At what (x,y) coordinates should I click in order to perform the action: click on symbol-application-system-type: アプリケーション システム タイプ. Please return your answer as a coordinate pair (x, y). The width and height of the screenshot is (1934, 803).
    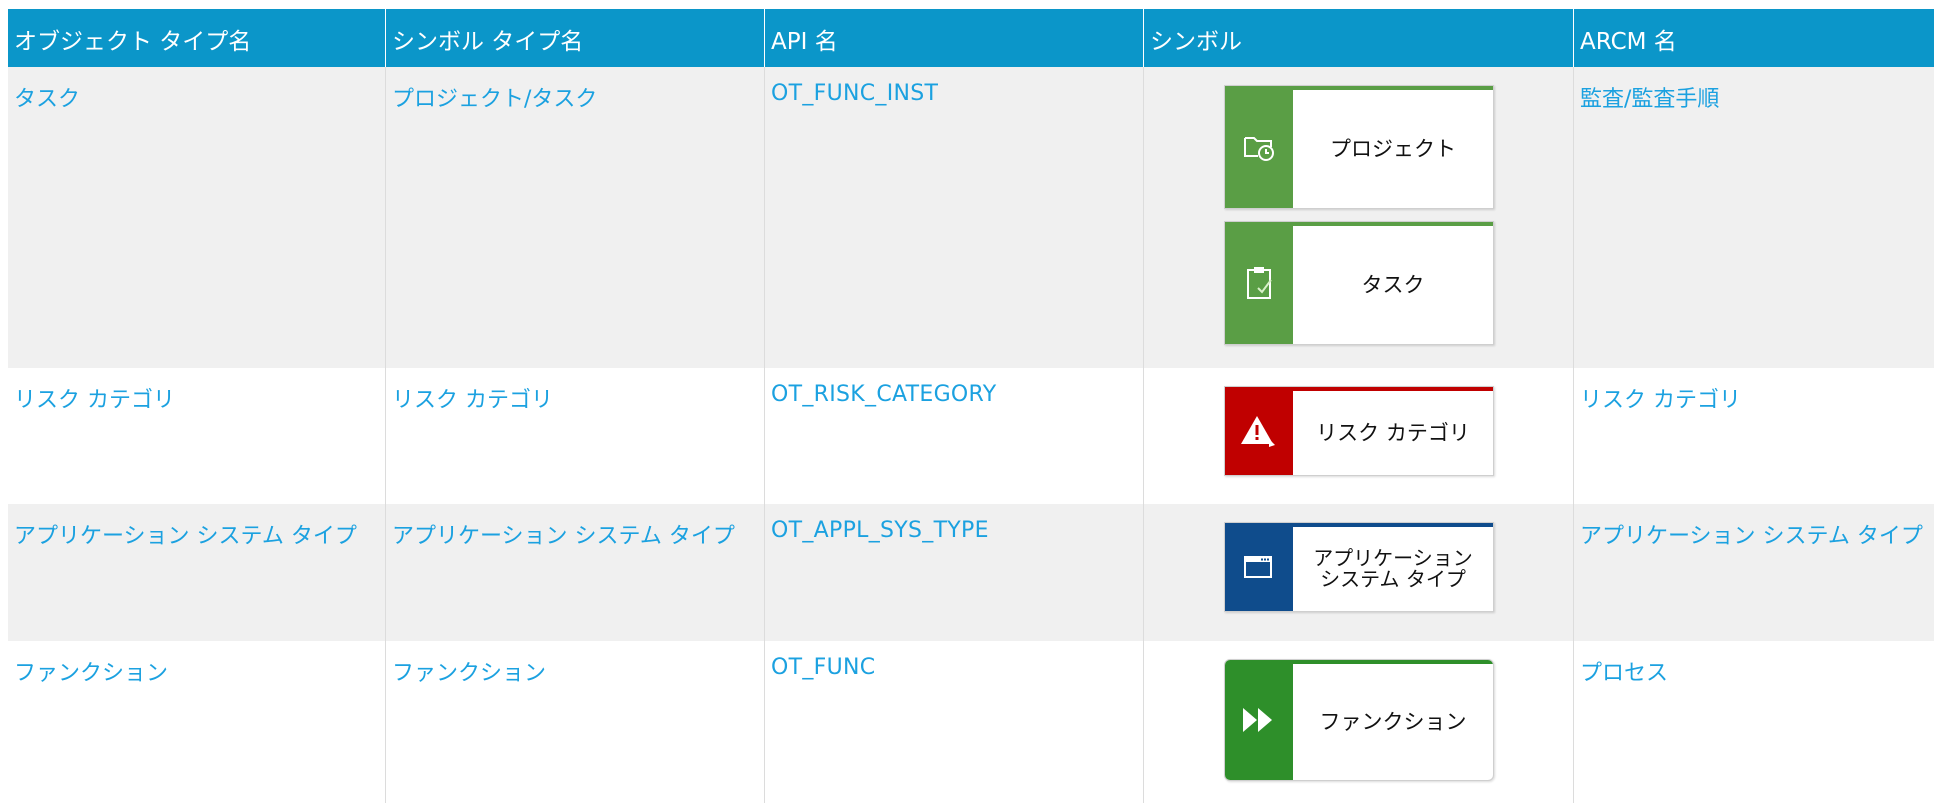
    Looking at the image, I should click on (1359, 567).